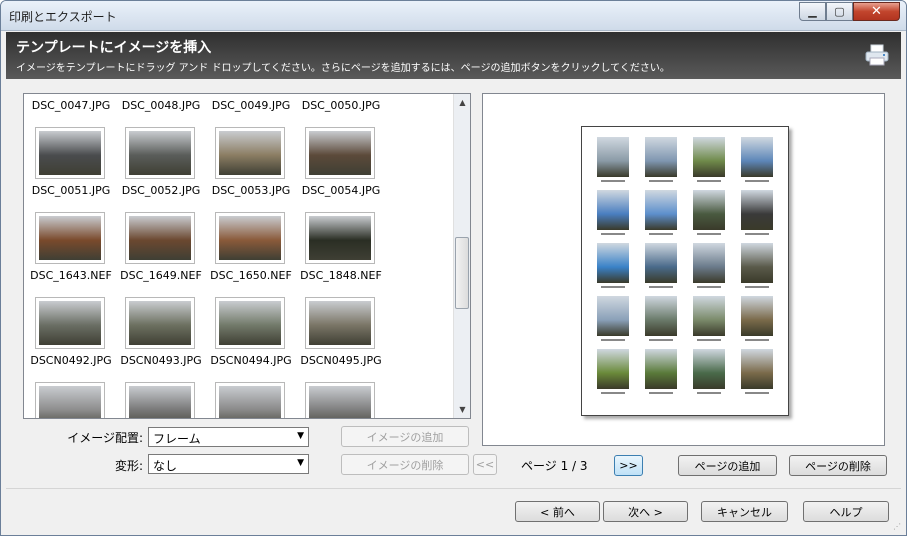  I want to click on minimize-button: ▁, so click(812, 11).